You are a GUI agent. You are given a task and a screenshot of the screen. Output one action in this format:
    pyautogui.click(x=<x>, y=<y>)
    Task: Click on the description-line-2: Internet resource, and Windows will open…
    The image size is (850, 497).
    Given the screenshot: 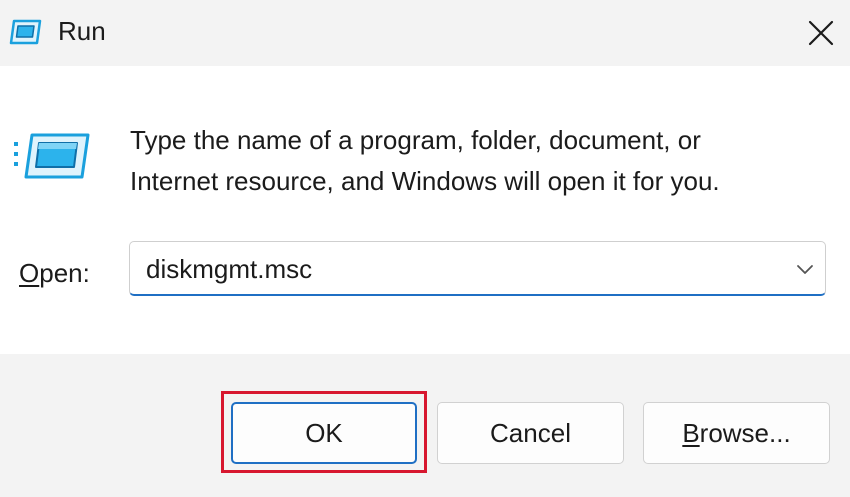 What is the action you would take?
    pyautogui.click(x=425, y=181)
    